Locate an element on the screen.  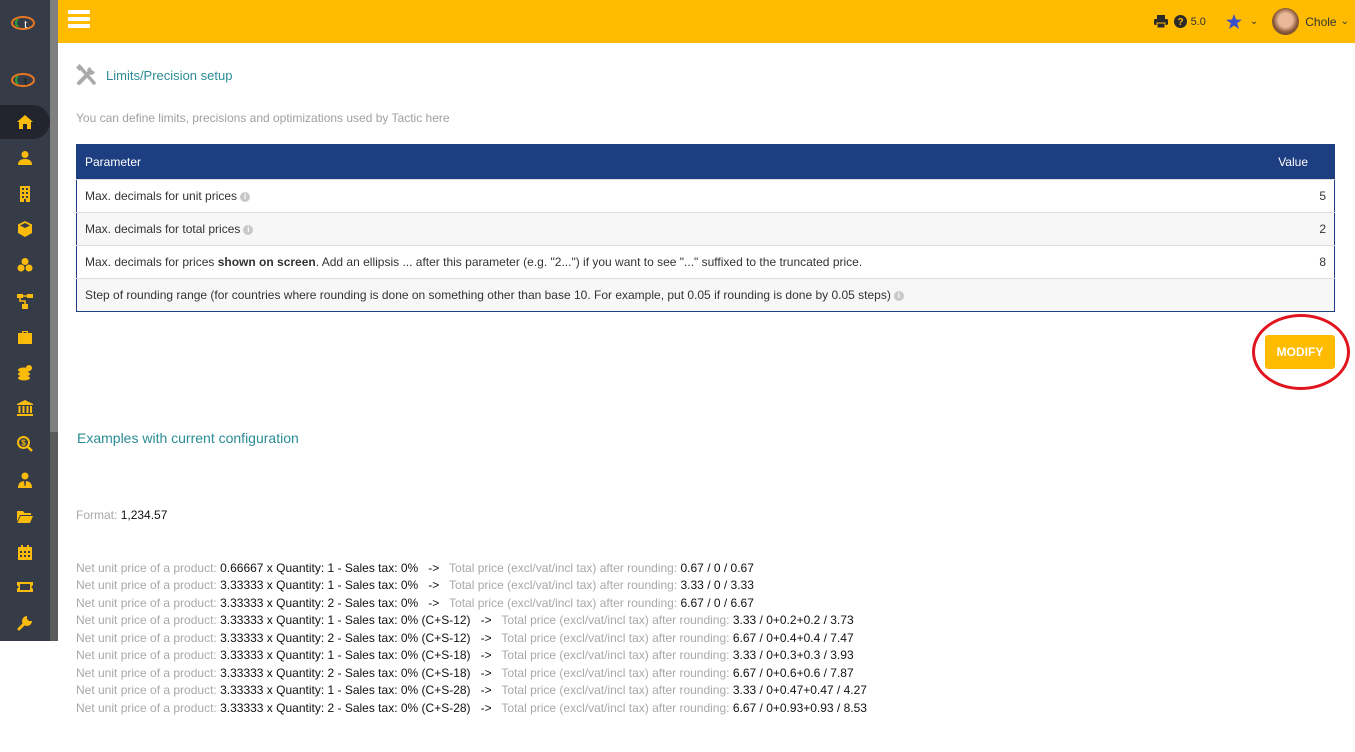
sidebar-item-briefcase is located at coordinates (25, 337).